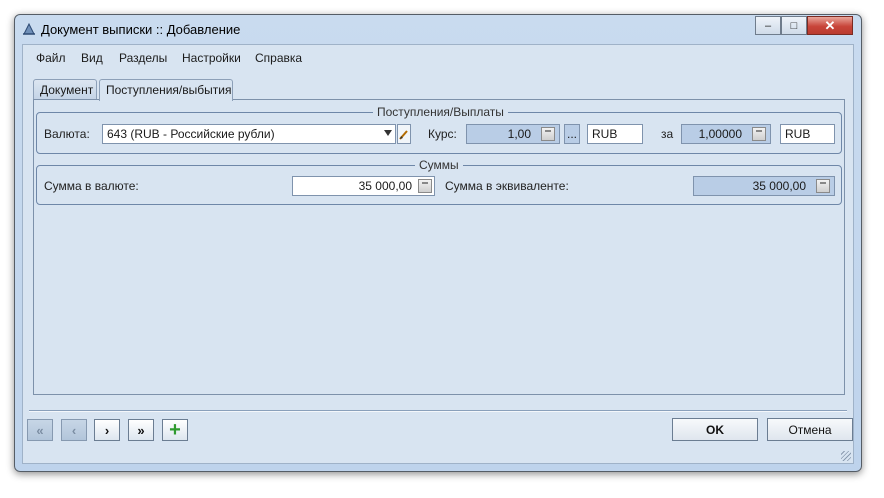  I want to click on maximize-button: □, so click(794, 25).